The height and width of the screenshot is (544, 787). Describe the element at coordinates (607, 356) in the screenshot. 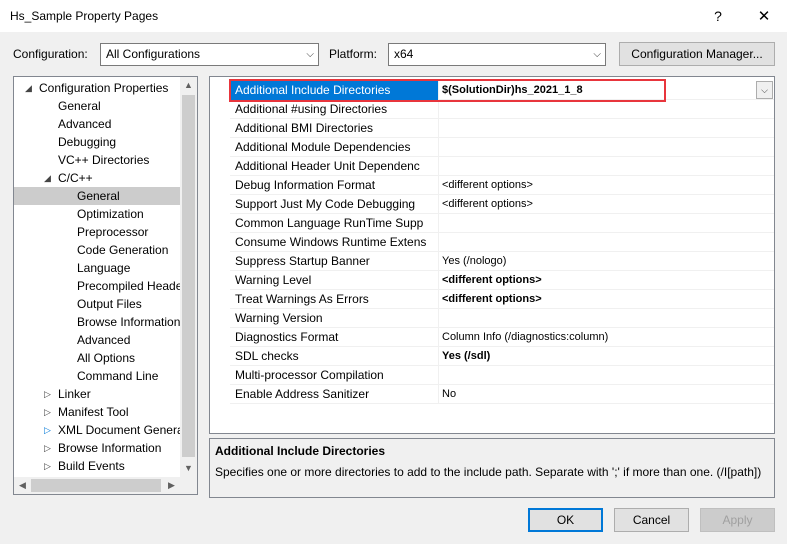

I see `property-value: Yes (/sdl)` at that location.